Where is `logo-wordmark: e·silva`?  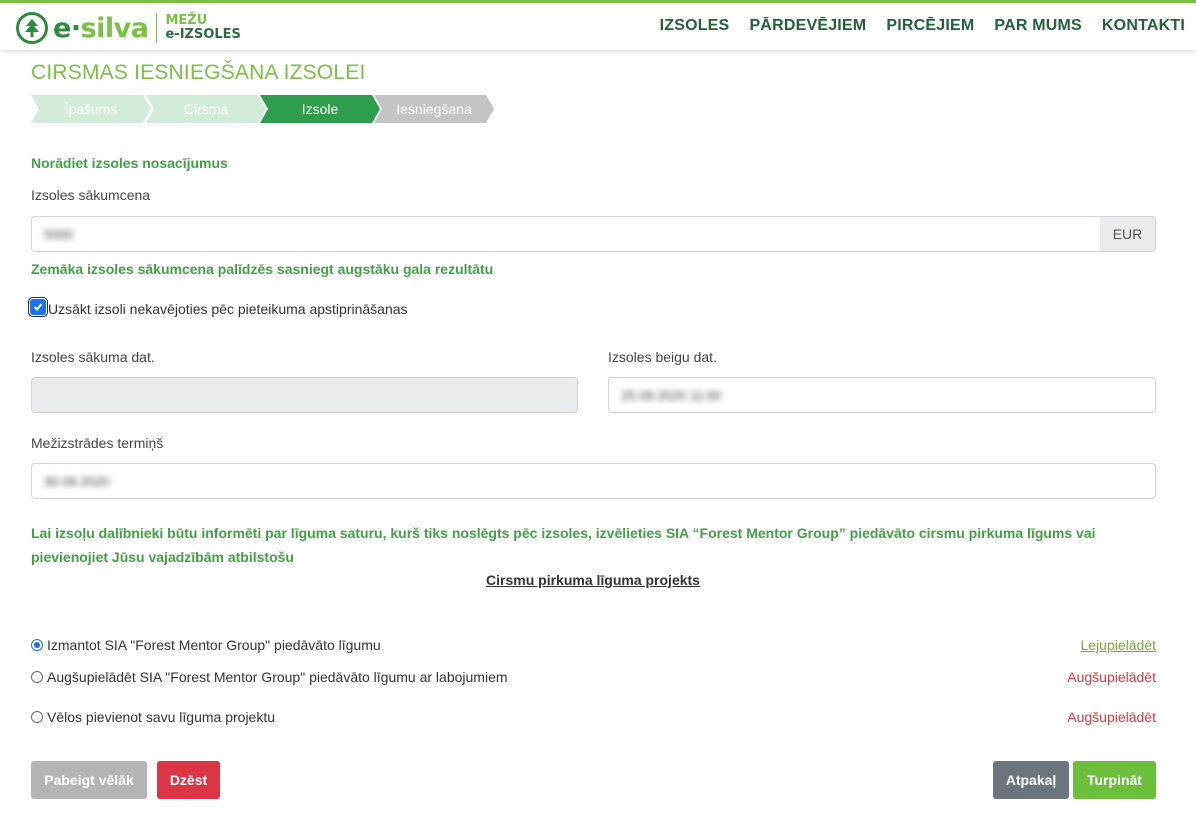
logo-wordmark: e·silva is located at coordinates (101, 28).